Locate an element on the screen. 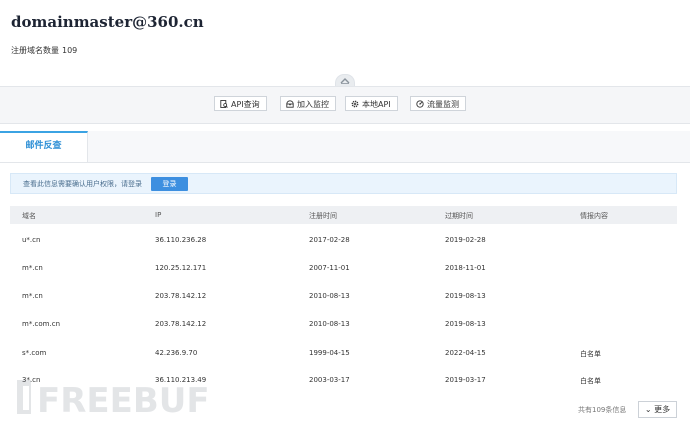 This screenshot has width=690, height=423. domain-cell: u*.cn is located at coordinates (31, 240).